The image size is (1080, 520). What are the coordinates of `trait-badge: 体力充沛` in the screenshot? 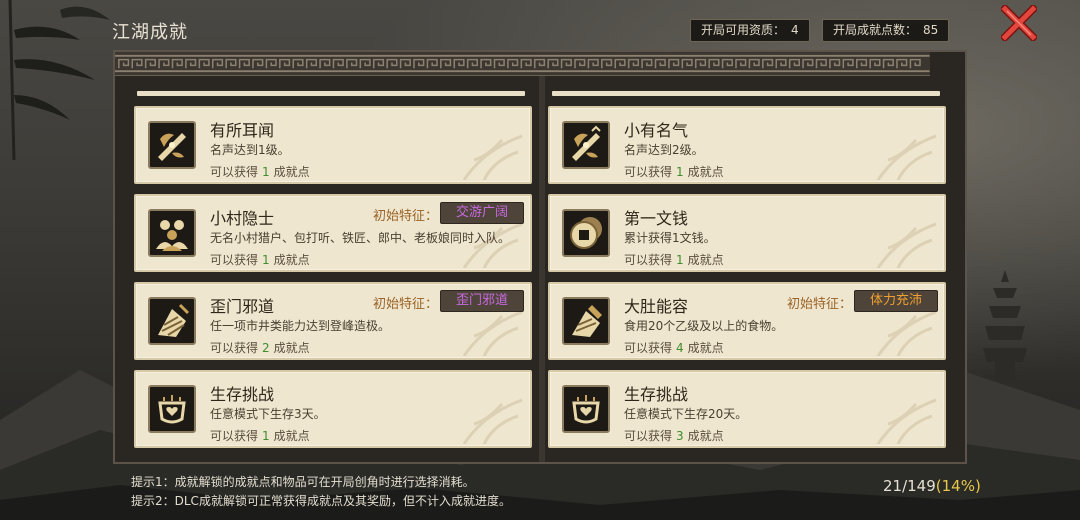 It's located at (896, 301).